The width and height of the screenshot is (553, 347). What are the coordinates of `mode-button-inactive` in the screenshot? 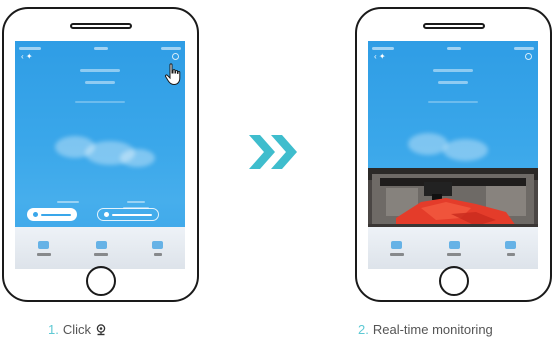 It's located at (128, 214).